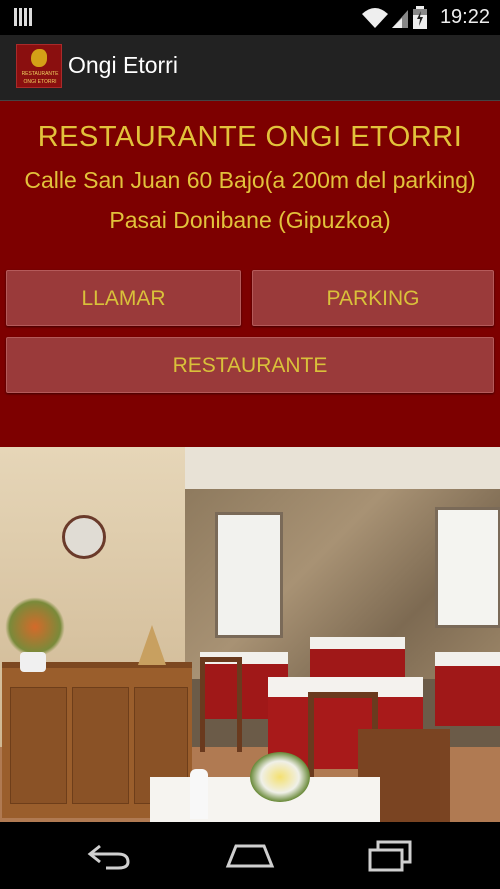 The image size is (500, 889). What do you see at coordinates (250, 137) in the screenshot?
I see `restaurant-name: RESTAURANTE ONGI ETORRI` at bounding box center [250, 137].